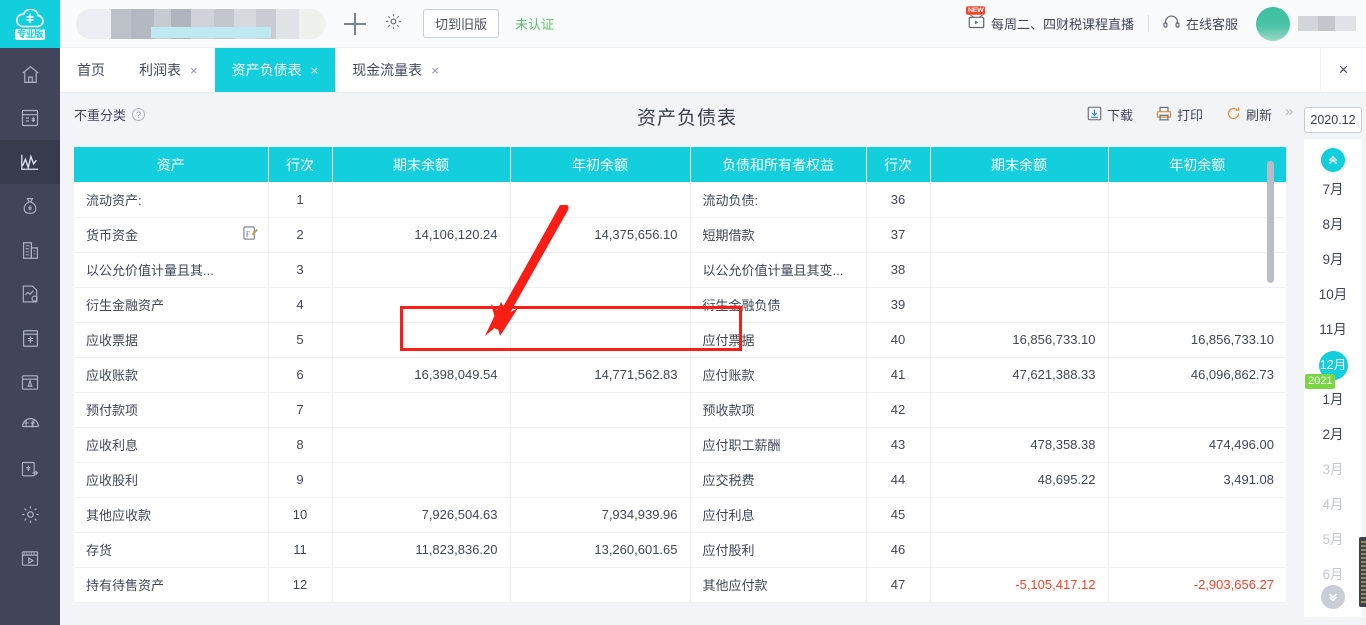 This screenshot has width=1366, height=625. Describe the element at coordinates (778, 305) in the screenshot. I see `cell-liability-name: 衍生金融负债` at that location.